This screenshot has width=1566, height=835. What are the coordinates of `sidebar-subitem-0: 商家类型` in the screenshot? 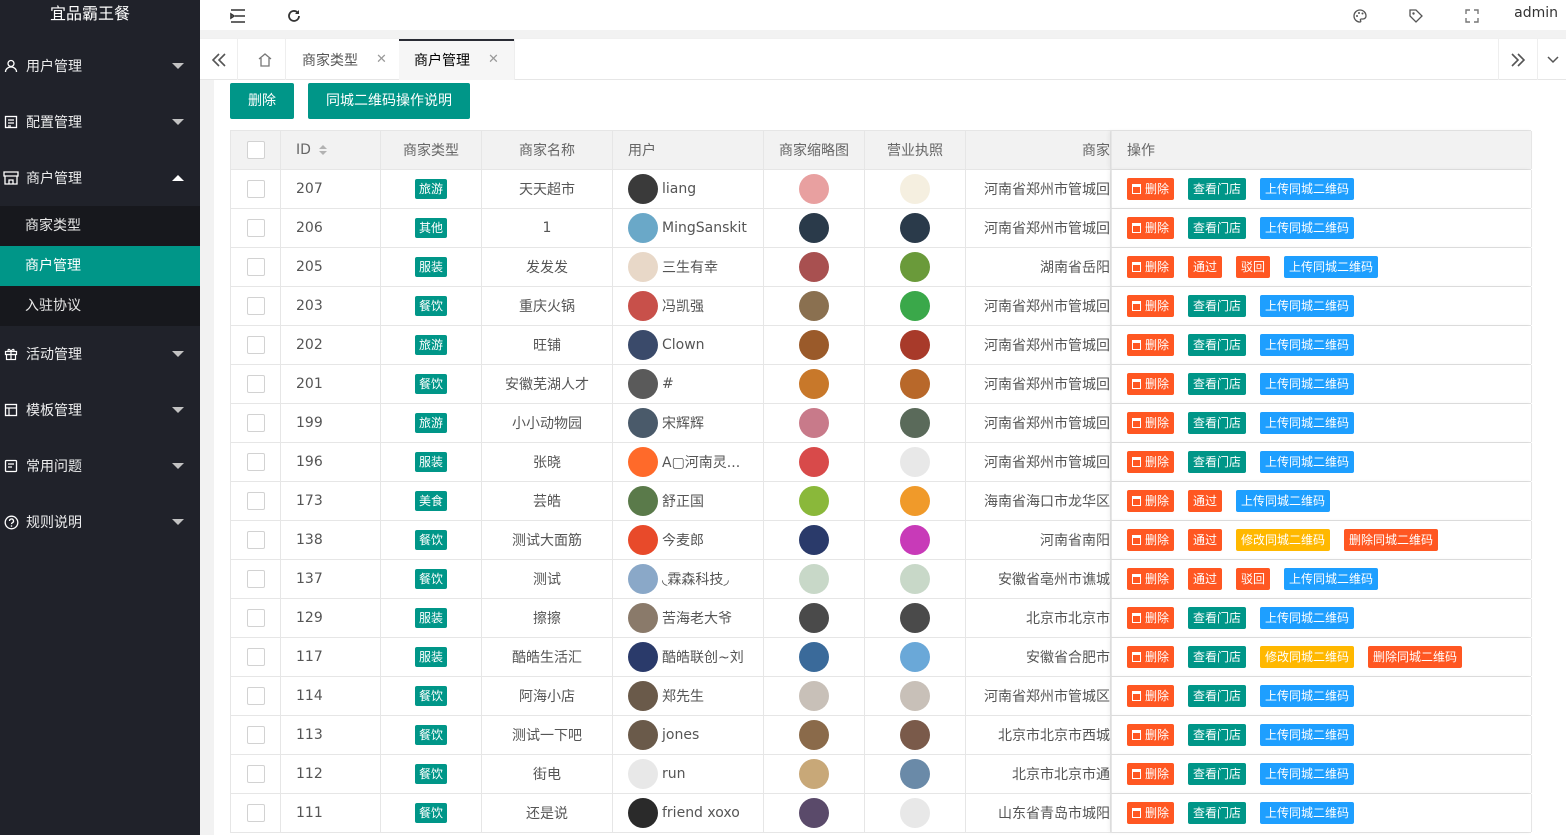 It's located at (100, 226).